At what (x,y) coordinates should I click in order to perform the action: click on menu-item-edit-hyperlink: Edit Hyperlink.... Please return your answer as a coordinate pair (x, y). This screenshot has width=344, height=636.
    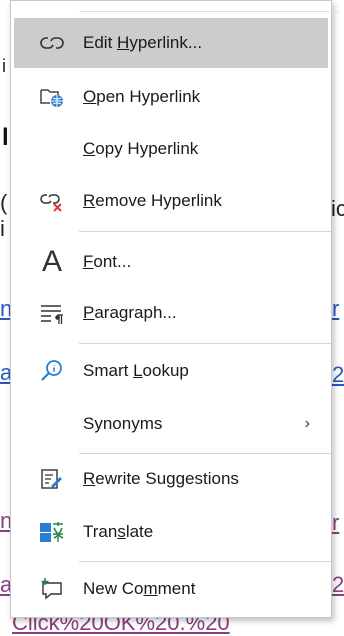
    Looking at the image, I should click on (171, 43).